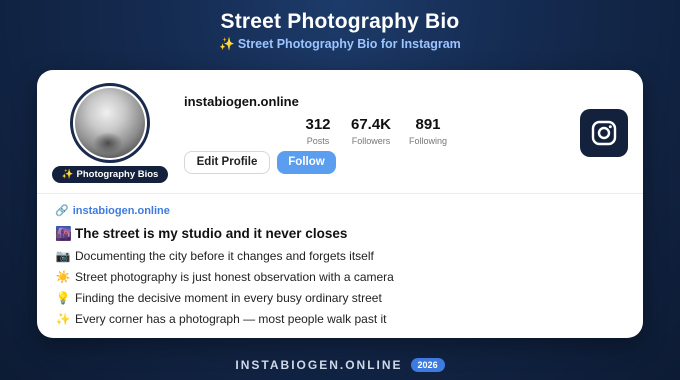  I want to click on instagram-glyph, so click(604, 133).